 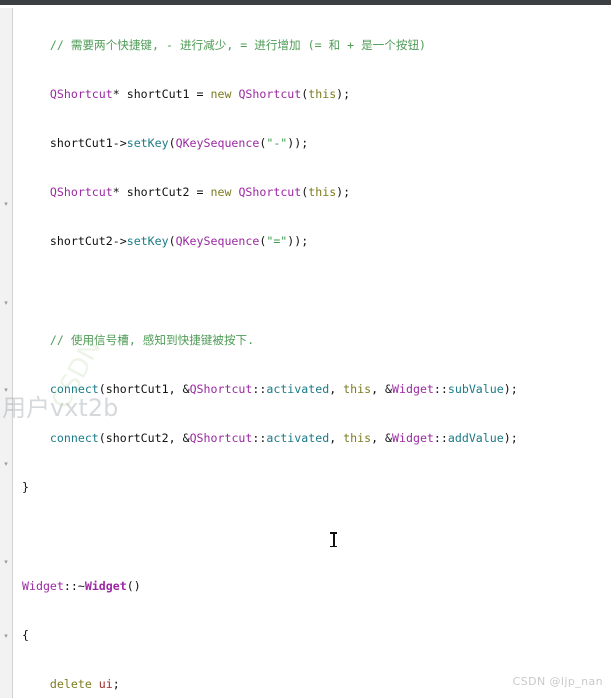 I want to click on editor-gutter, so click(x=6, y=353).